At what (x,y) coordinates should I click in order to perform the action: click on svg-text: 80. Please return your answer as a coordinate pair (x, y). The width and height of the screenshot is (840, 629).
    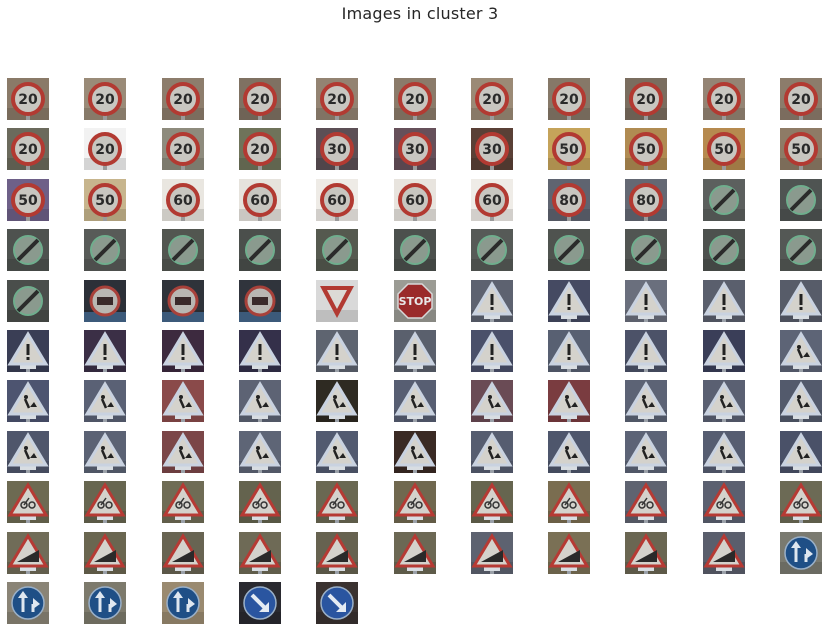
    Looking at the image, I should click on (647, 201).